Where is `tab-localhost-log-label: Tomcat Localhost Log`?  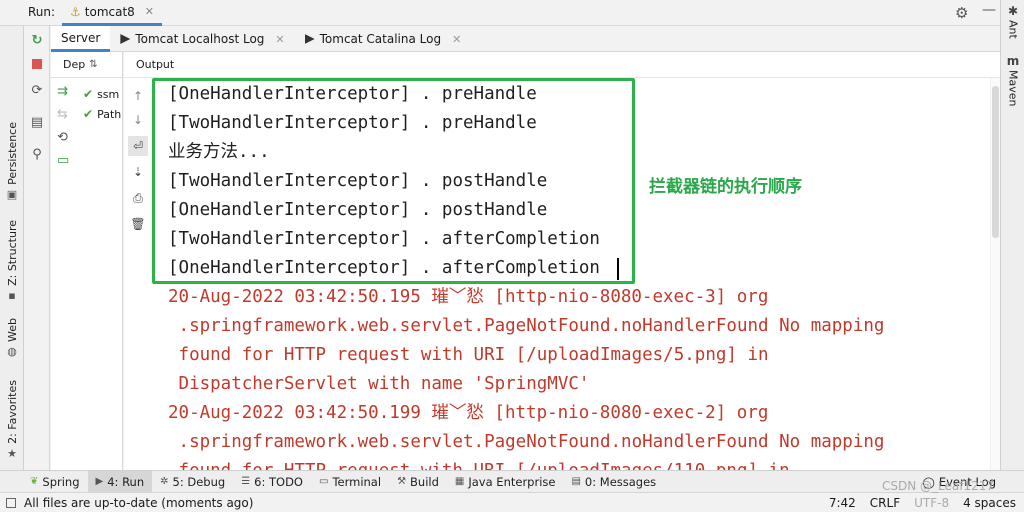 tab-localhost-log-label: Tomcat Localhost Log is located at coordinates (200, 39).